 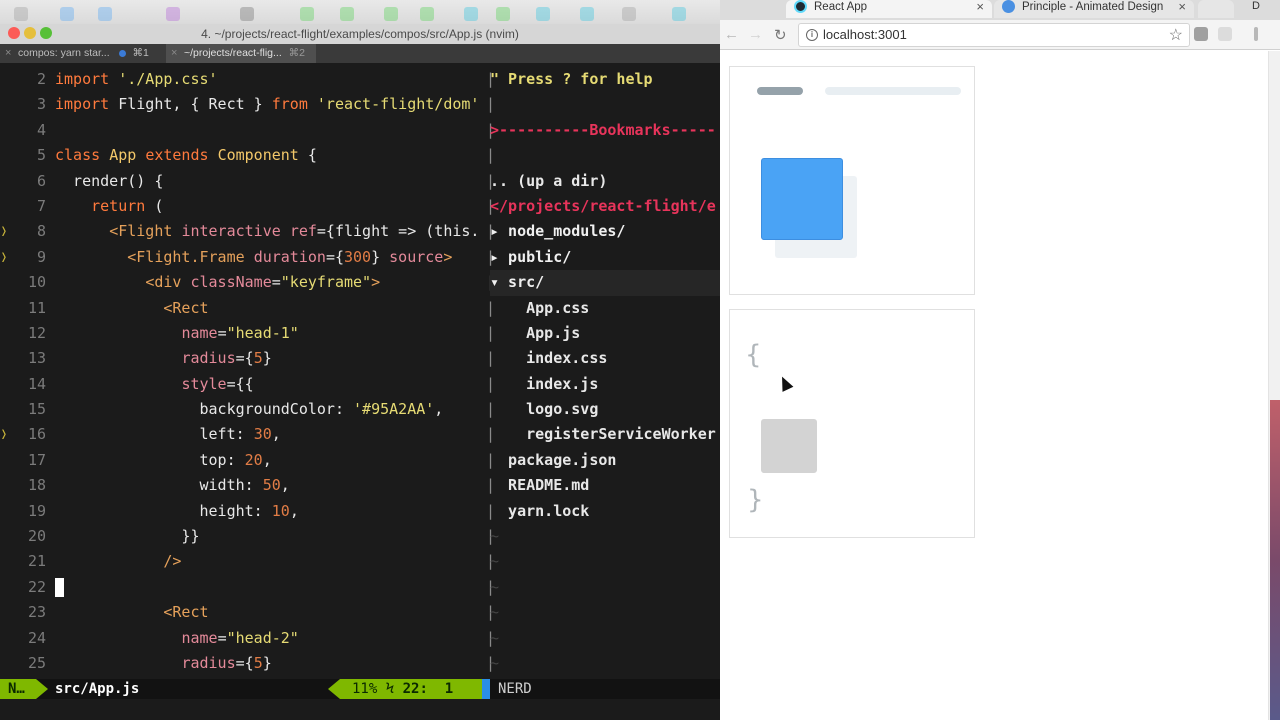 What do you see at coordinates (243, 206) in the screenshot?
I see `code-line: 7 return (` at bounding box center [243, 206].